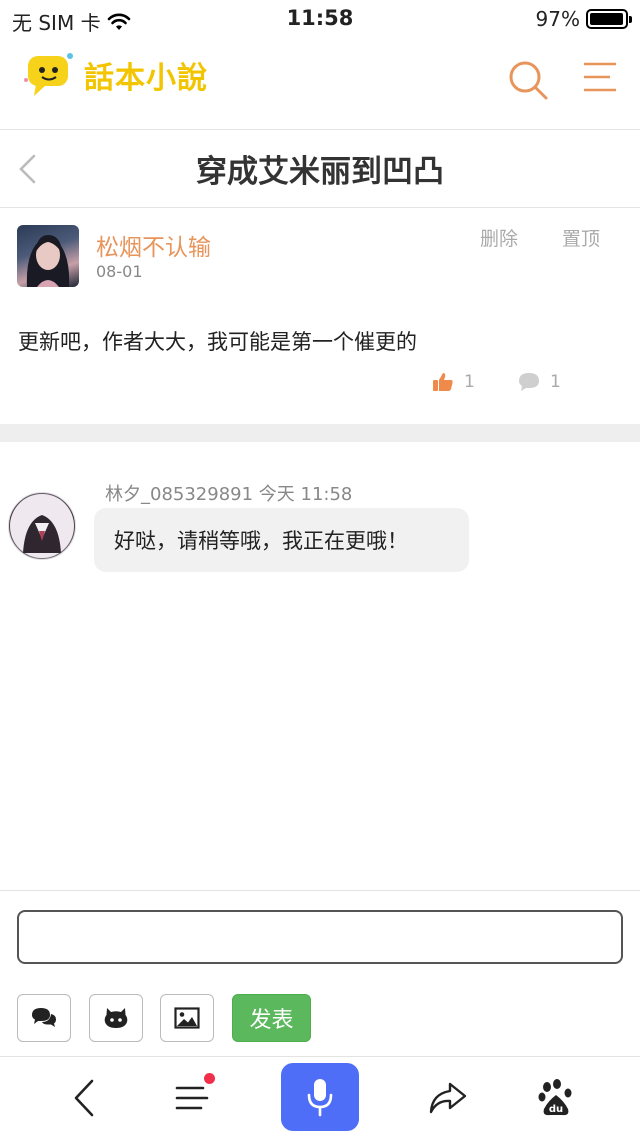 The image size is (640, 1138). I want to click on share-arrow-icon, so click(448, 1098).